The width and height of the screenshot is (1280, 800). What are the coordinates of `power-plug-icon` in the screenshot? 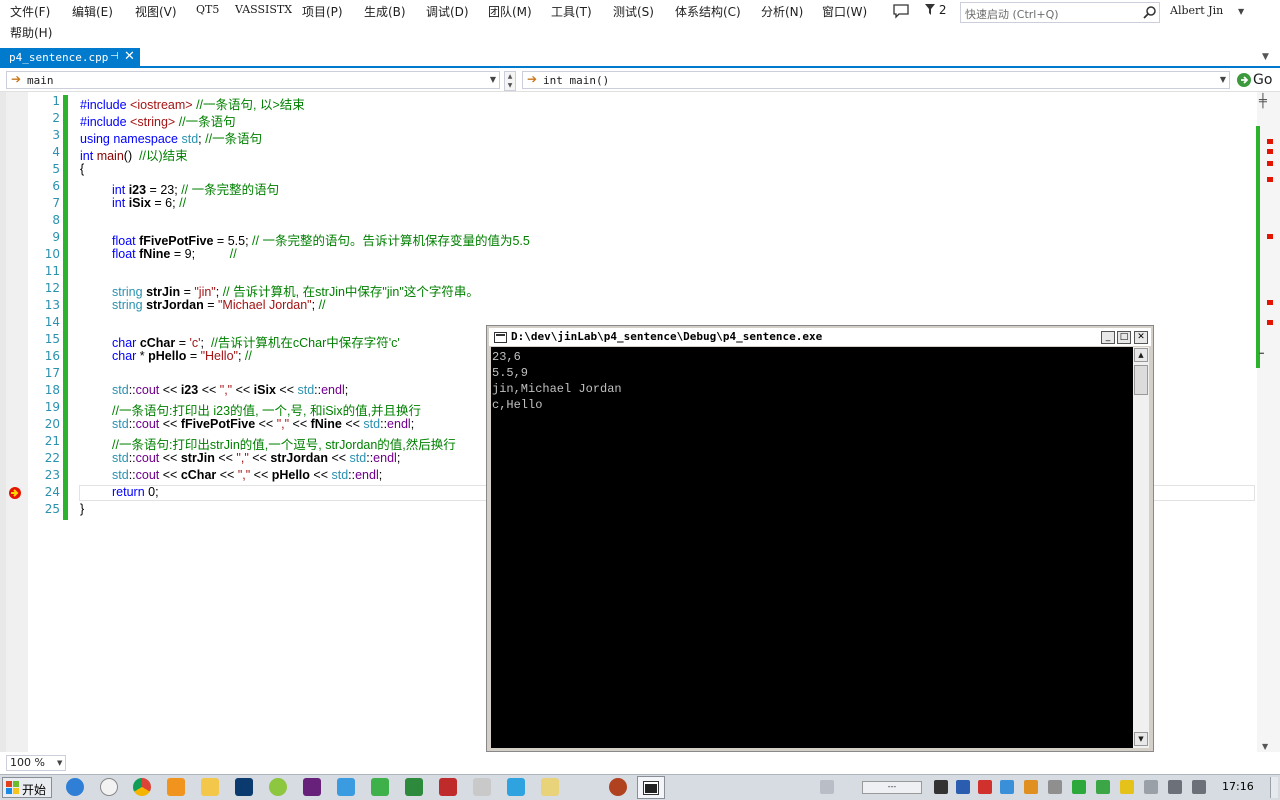 It's located at (941, 787).